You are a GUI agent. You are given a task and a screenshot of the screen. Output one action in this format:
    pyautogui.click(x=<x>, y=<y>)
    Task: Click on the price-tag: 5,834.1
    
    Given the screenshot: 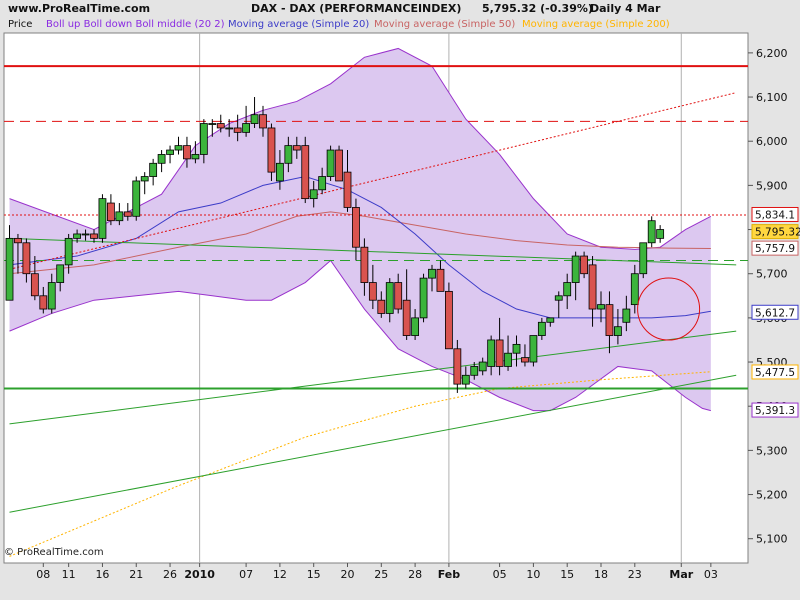 What is the action you would take?
    pyautogui.click(x=775, y=214)
    